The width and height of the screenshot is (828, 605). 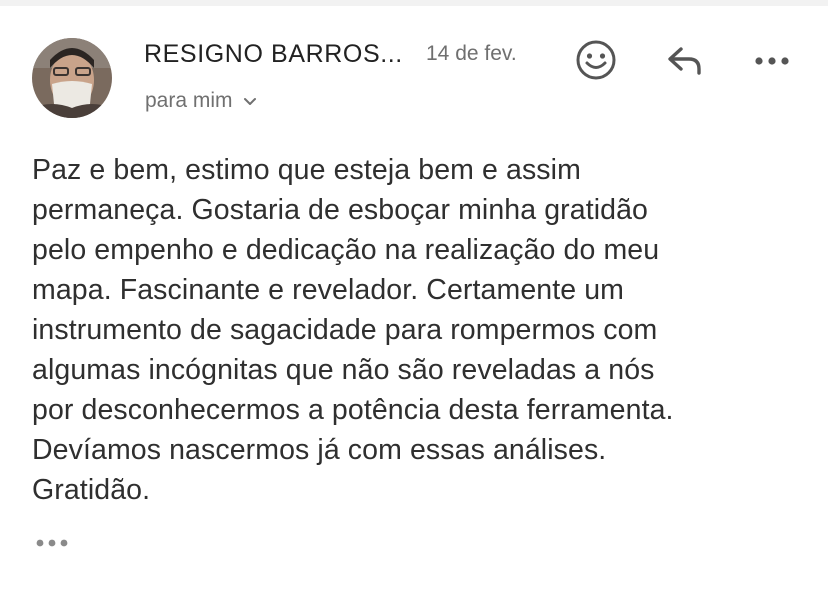 I want to click on emoji-reaction-button, so click(x=596, y=62).